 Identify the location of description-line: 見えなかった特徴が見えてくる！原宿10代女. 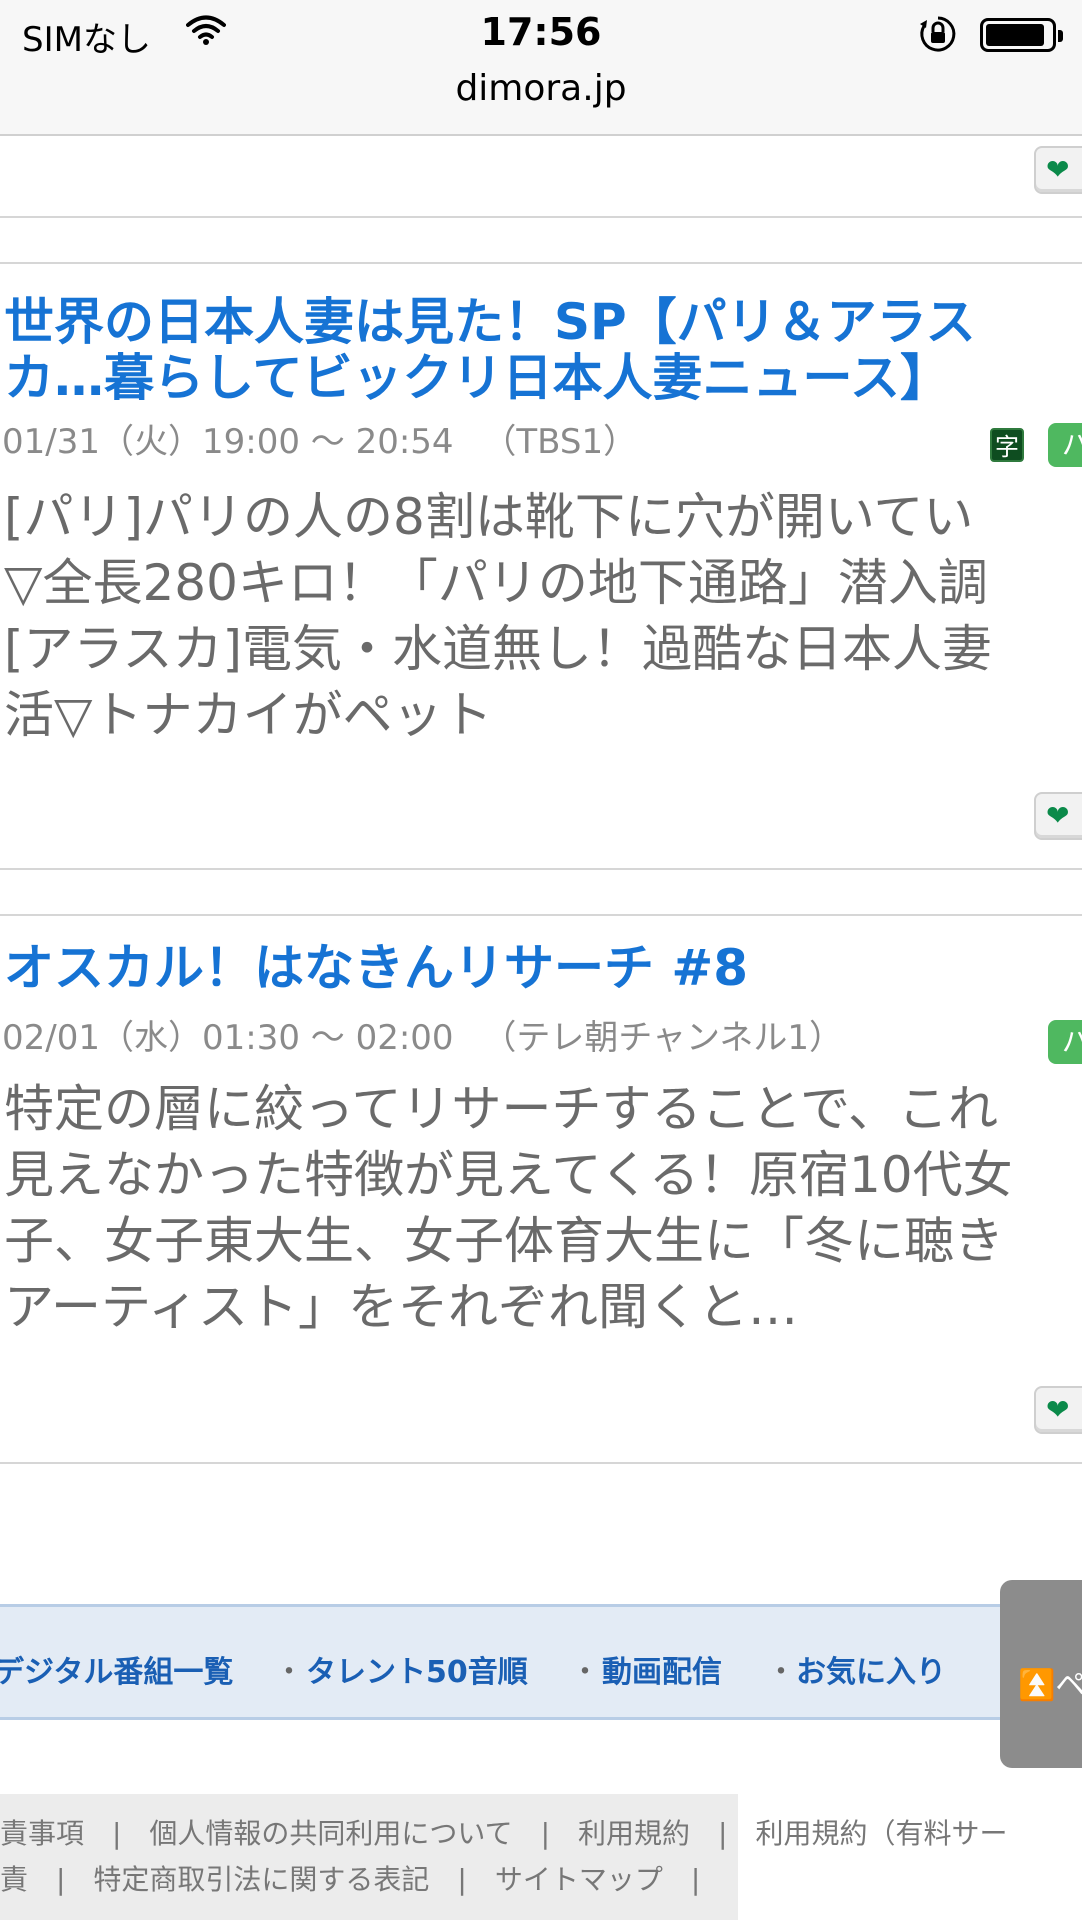
(508, 1175).